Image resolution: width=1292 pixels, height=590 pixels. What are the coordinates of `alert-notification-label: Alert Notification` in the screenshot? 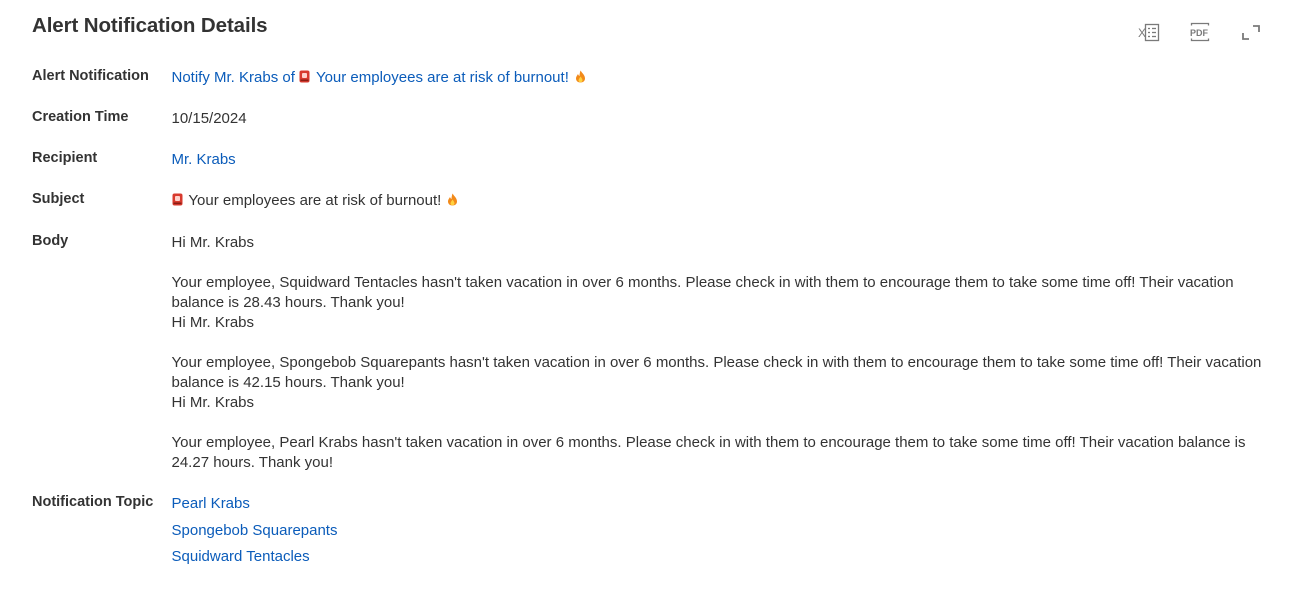 It's located at (90, 76).